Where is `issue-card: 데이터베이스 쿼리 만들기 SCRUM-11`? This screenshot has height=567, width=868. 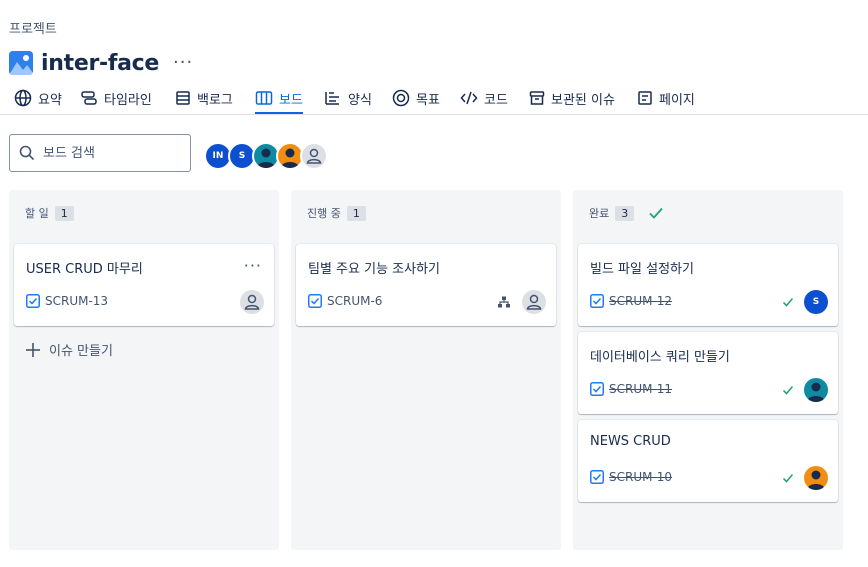
issue-card: 데이터베이스 쿼리 만들기 SCRUM-11 is located at coordinates (708, 373).